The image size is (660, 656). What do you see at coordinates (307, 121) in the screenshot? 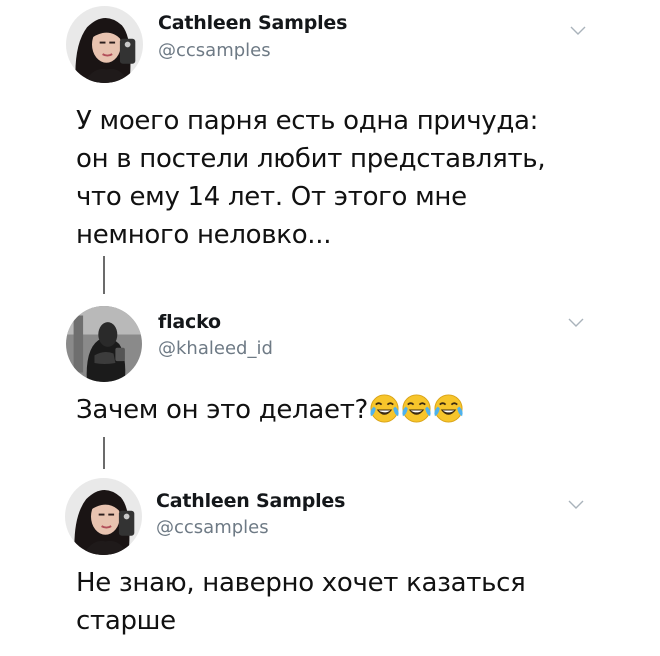
I see `tweet-text-line: У моего парня есть одна причуда:` at bounding box center [307, 121].